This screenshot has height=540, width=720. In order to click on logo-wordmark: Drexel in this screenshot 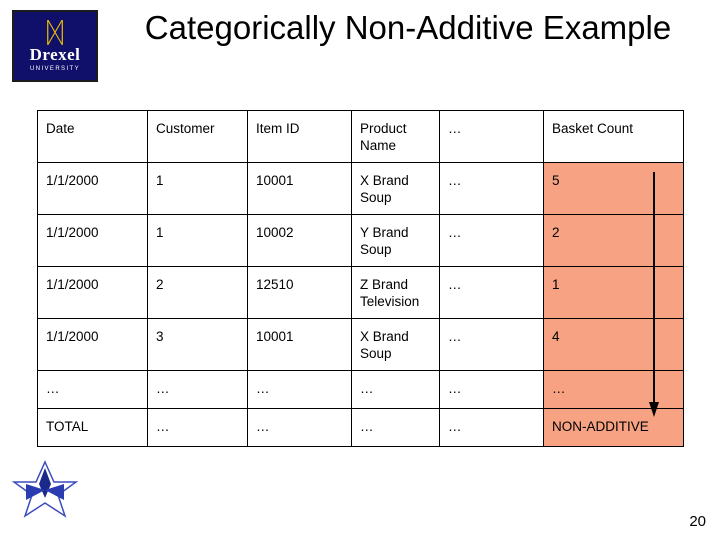, I will do `click(55, 54)`.